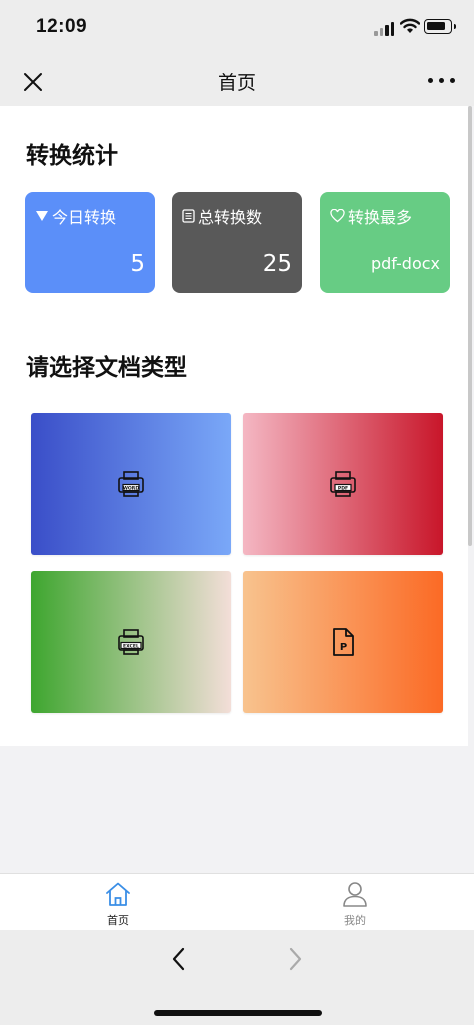  I want to click on doc-tile-word: WORD, so click(131, 484).